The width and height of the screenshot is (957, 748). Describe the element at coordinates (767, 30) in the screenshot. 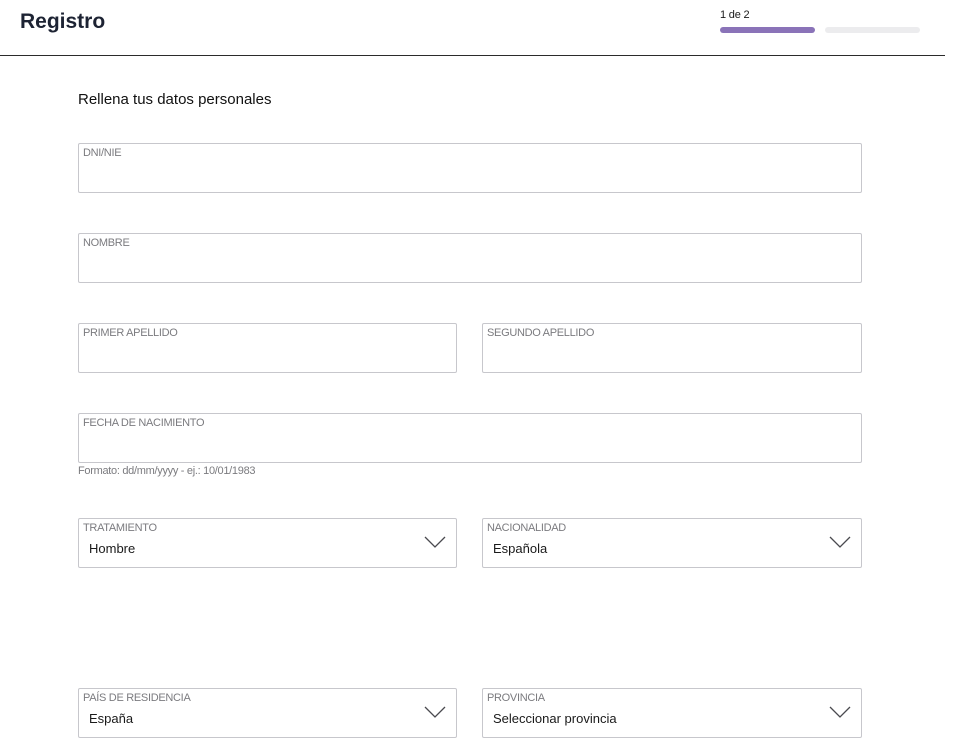

I see `step-bar-1-active` at that location.